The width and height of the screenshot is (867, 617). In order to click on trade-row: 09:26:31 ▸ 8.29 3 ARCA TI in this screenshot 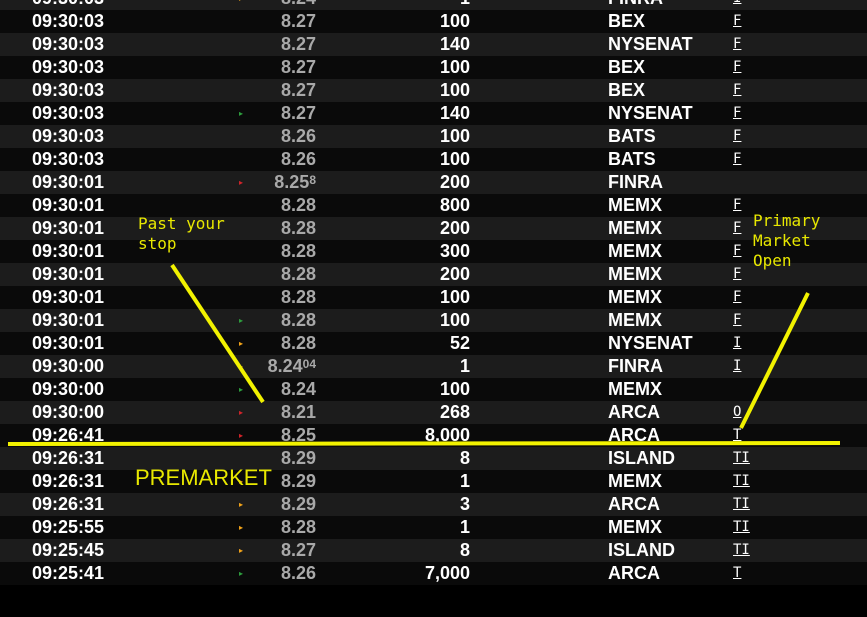, I will do `click(433, 504)`.